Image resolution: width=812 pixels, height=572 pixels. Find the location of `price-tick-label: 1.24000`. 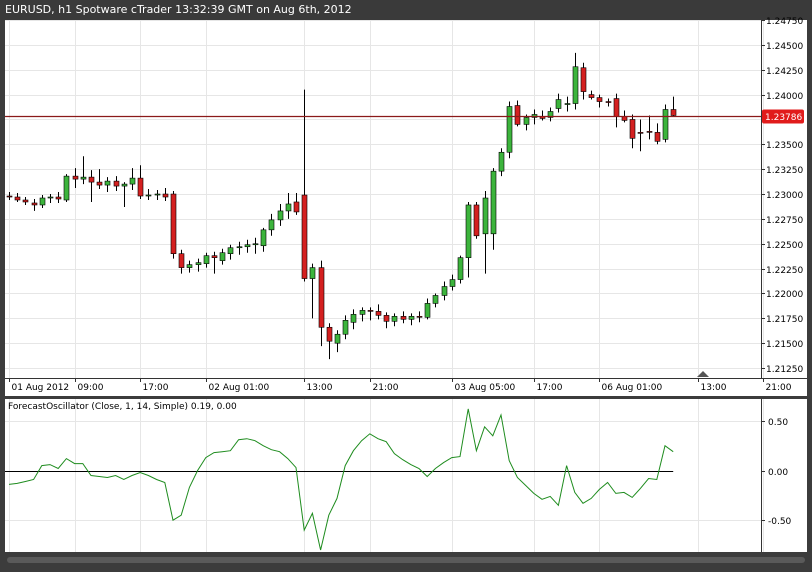

price-tick-label: 1.24000 is located at coordinates (784, 97).